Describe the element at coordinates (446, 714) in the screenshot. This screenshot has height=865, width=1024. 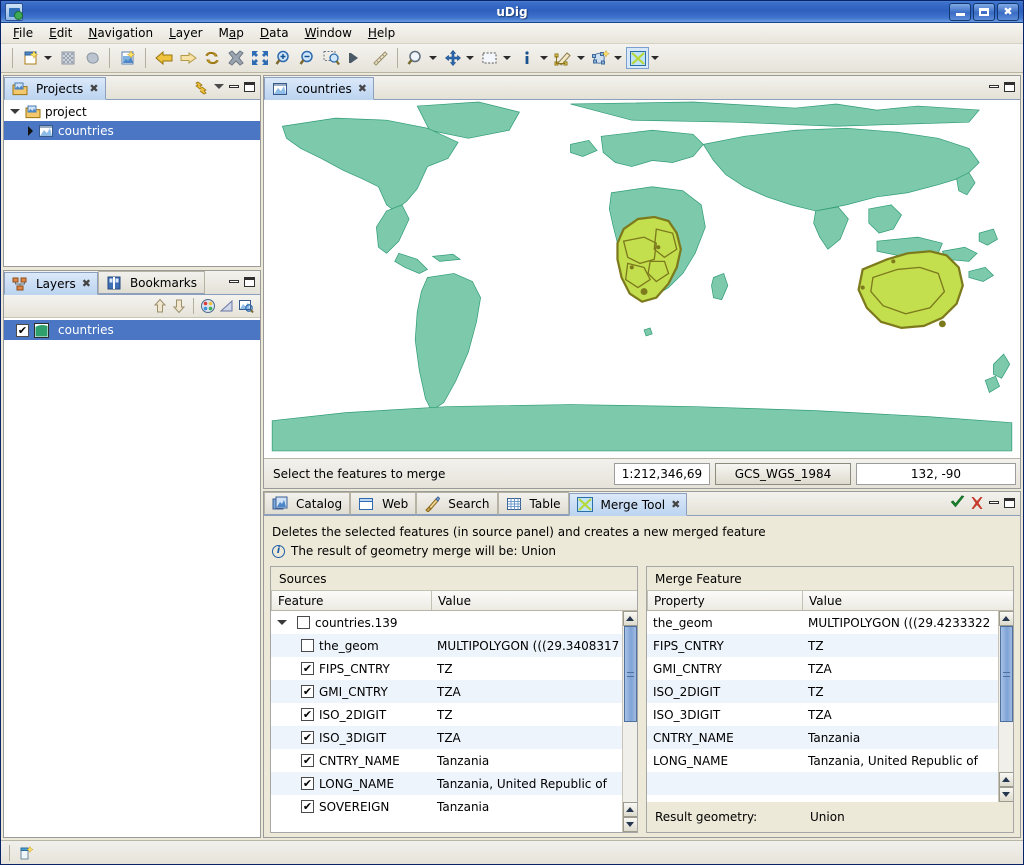
I see `table-row: ✔ ISO_2DIGIT TZ` at that location.